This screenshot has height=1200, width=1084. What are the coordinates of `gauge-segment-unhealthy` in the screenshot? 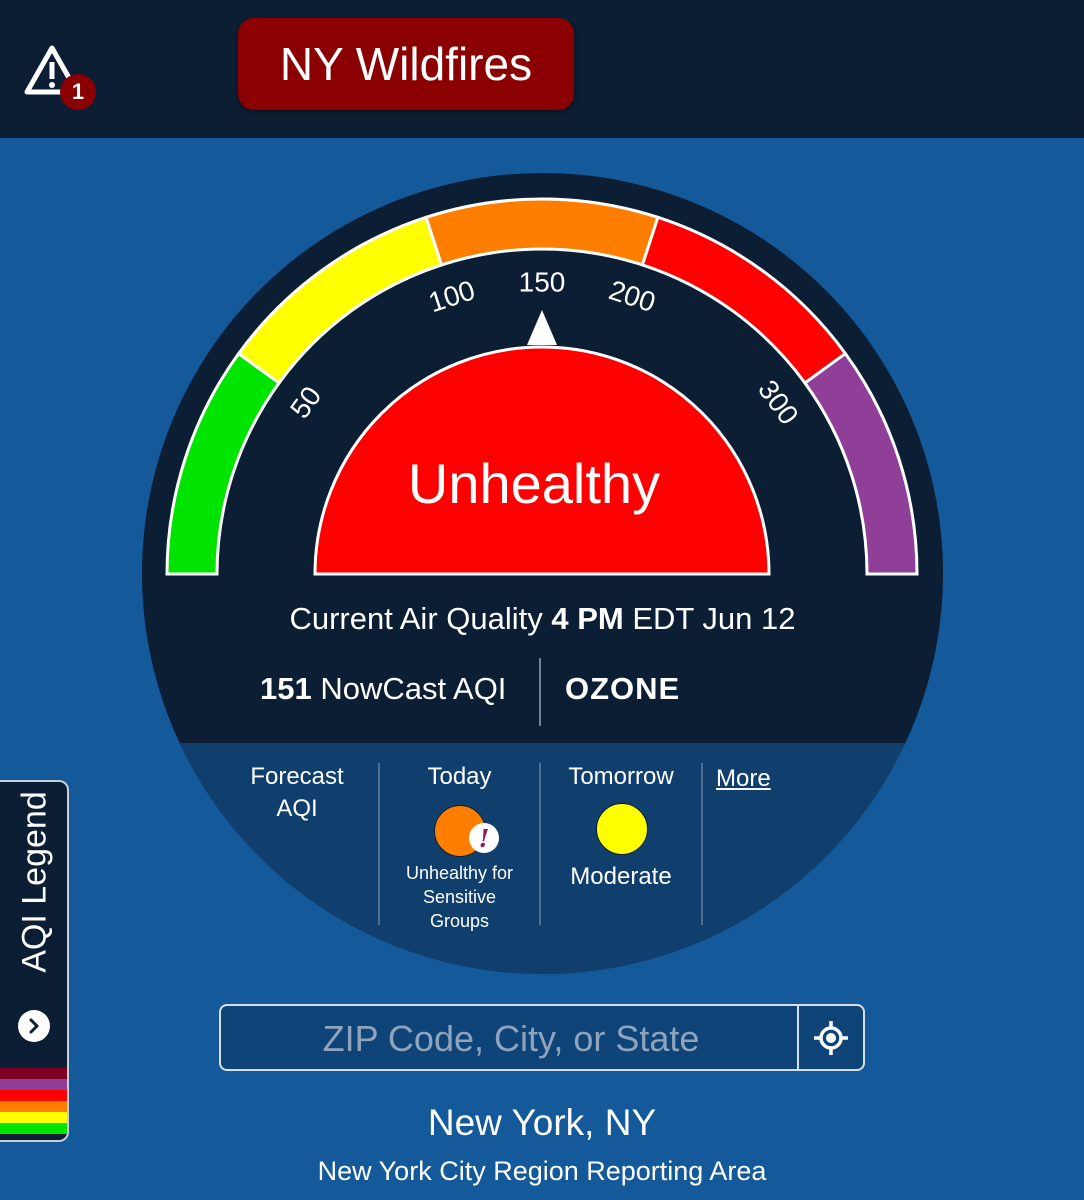 It's located at (744, 300).